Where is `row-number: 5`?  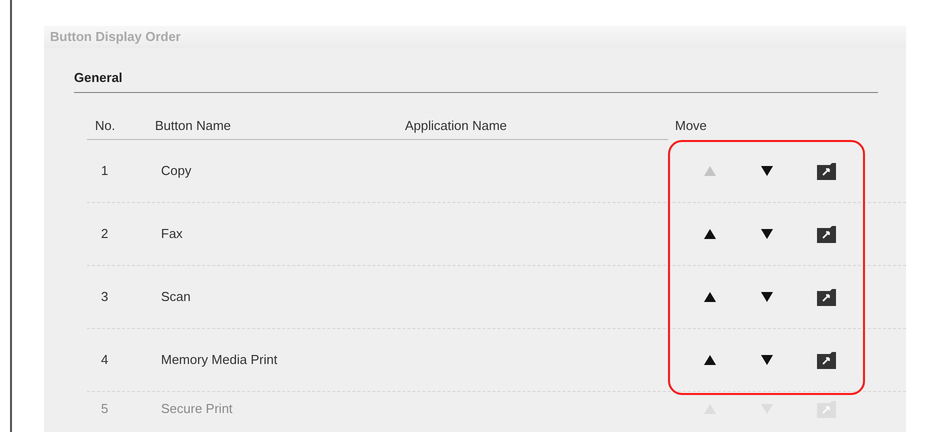
row-number: 5 is located at coordinates (105, 409).